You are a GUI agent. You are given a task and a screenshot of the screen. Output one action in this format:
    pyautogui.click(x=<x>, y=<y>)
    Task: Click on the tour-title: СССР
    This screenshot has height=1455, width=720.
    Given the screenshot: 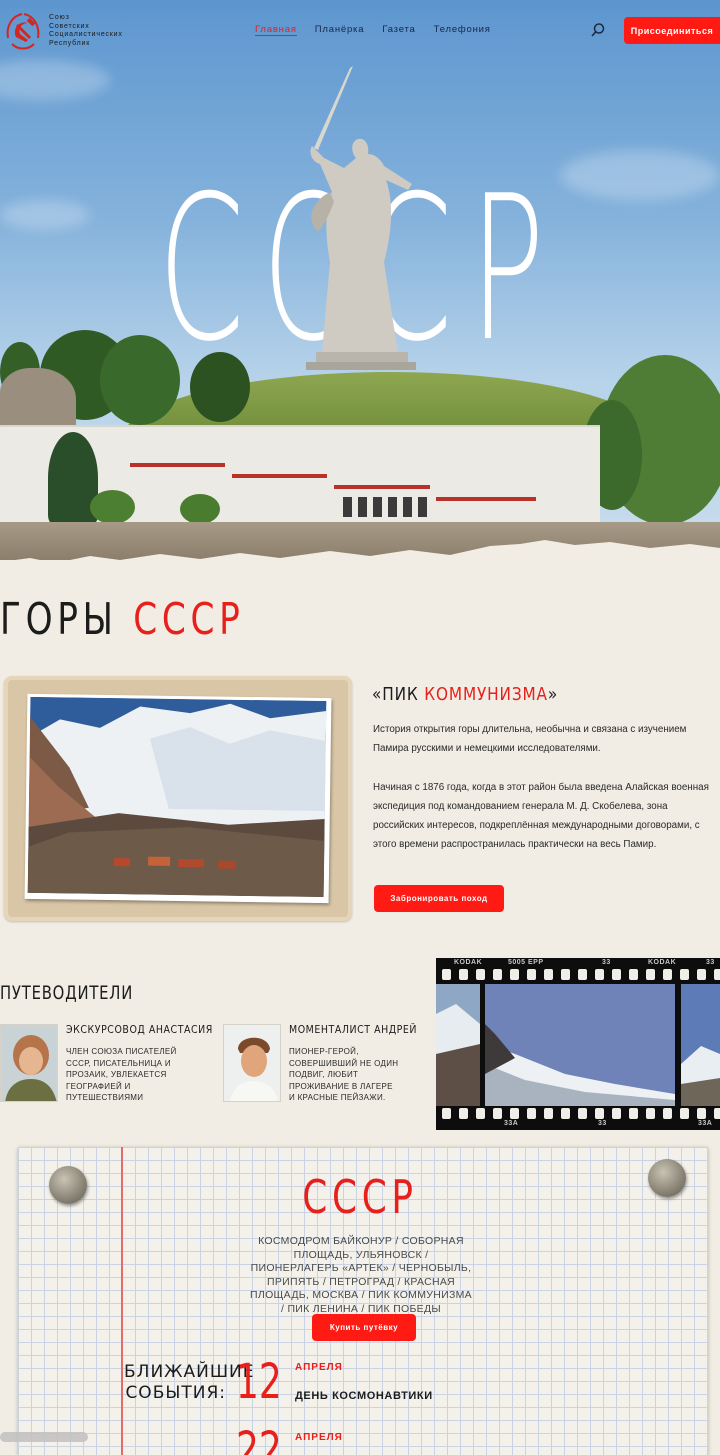 What is the action you would take?
    pyautogui.click(x=360, y=1197)
    